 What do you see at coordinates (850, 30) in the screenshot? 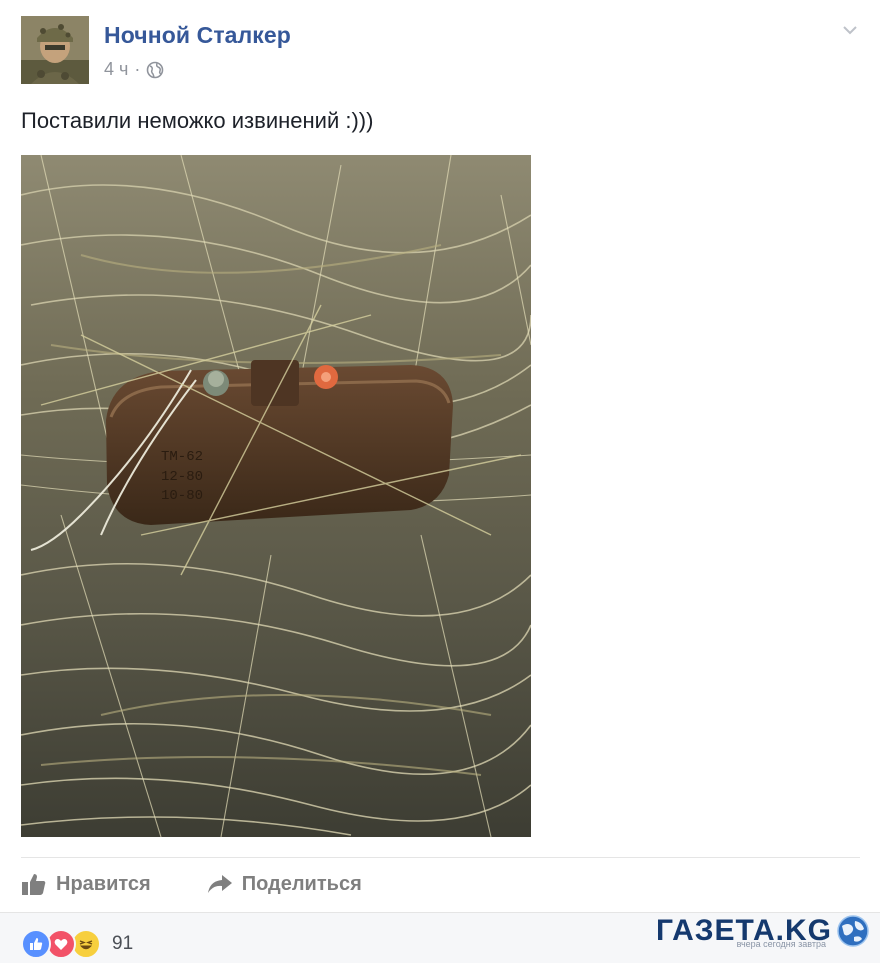
I see `chevron-down-icon` at bounding box center [850, 30].